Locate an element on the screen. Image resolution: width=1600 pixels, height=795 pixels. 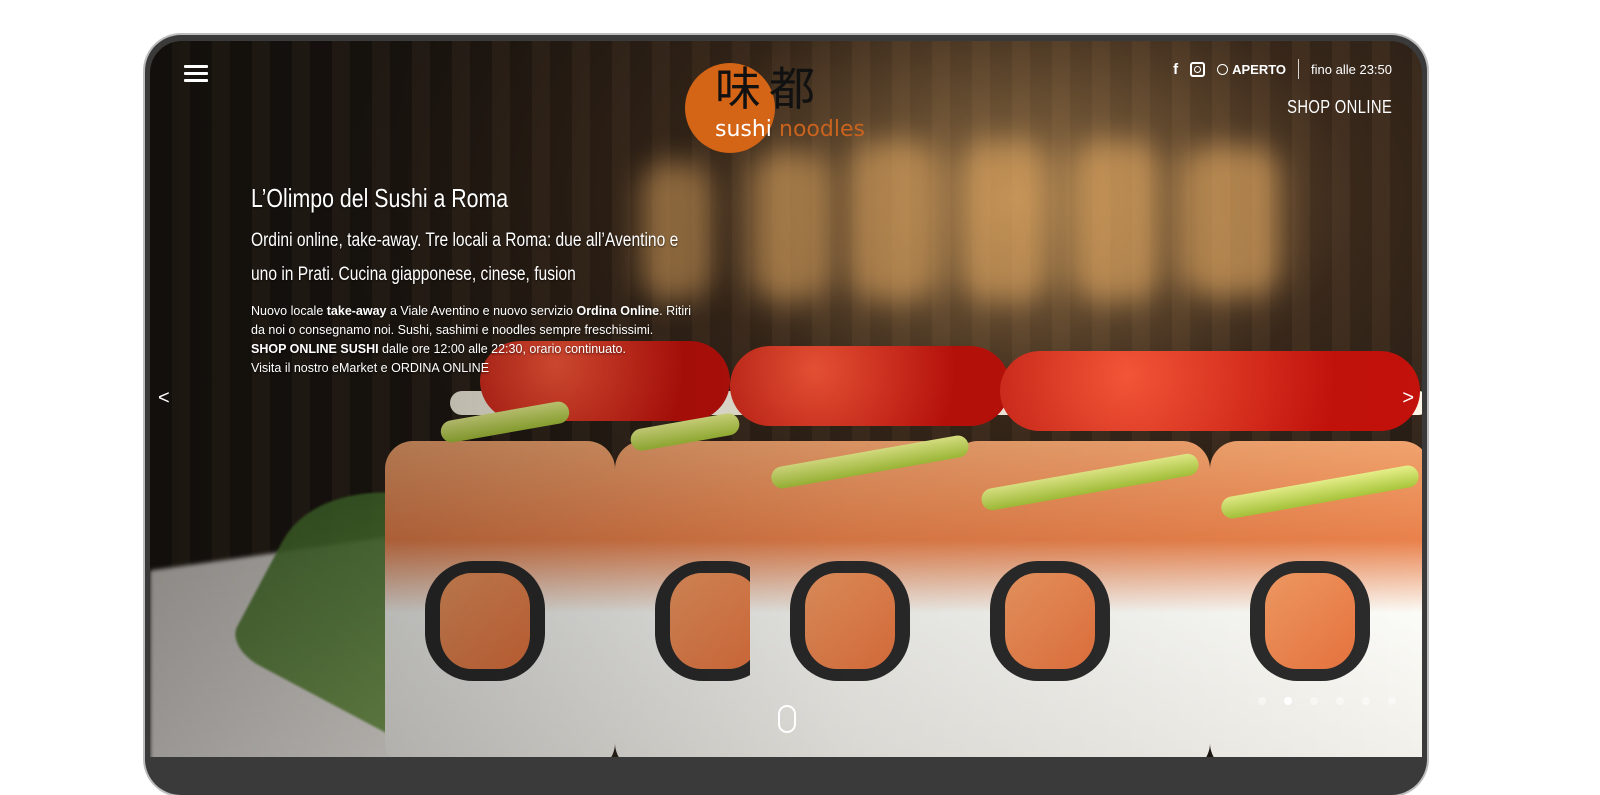
slider-prev-arrow: < is located at coordinates (164, 398).